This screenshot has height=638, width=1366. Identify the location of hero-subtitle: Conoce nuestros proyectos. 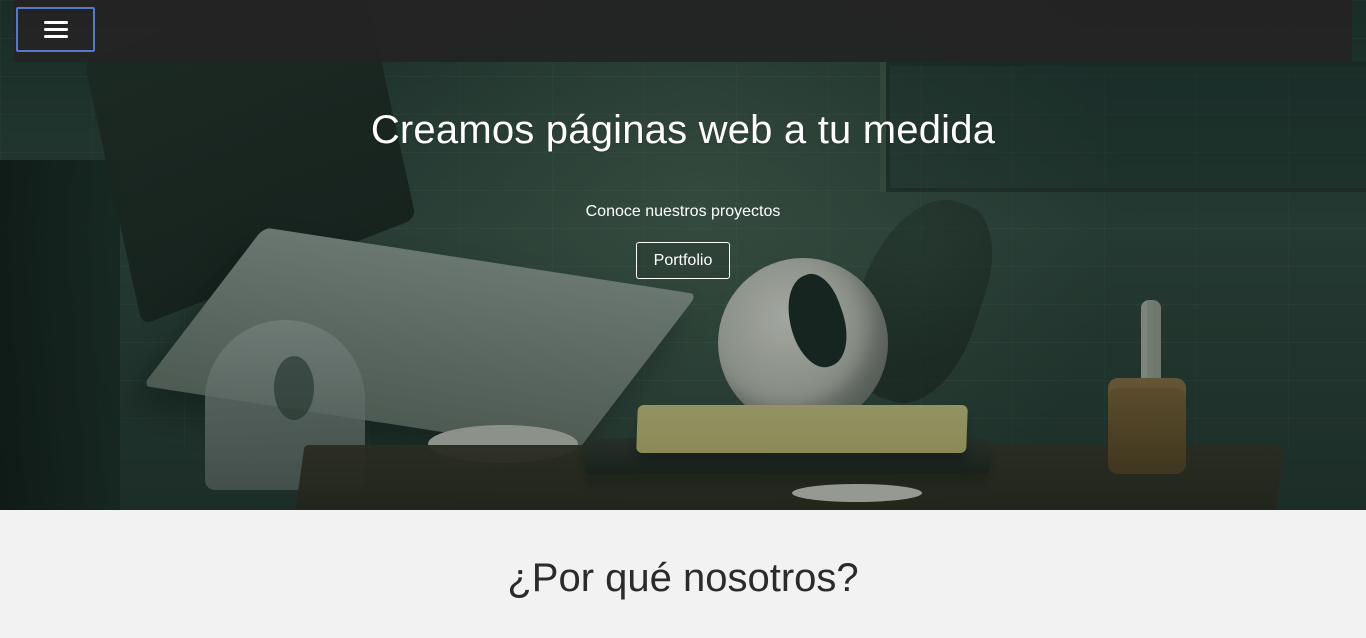
(683, 211).